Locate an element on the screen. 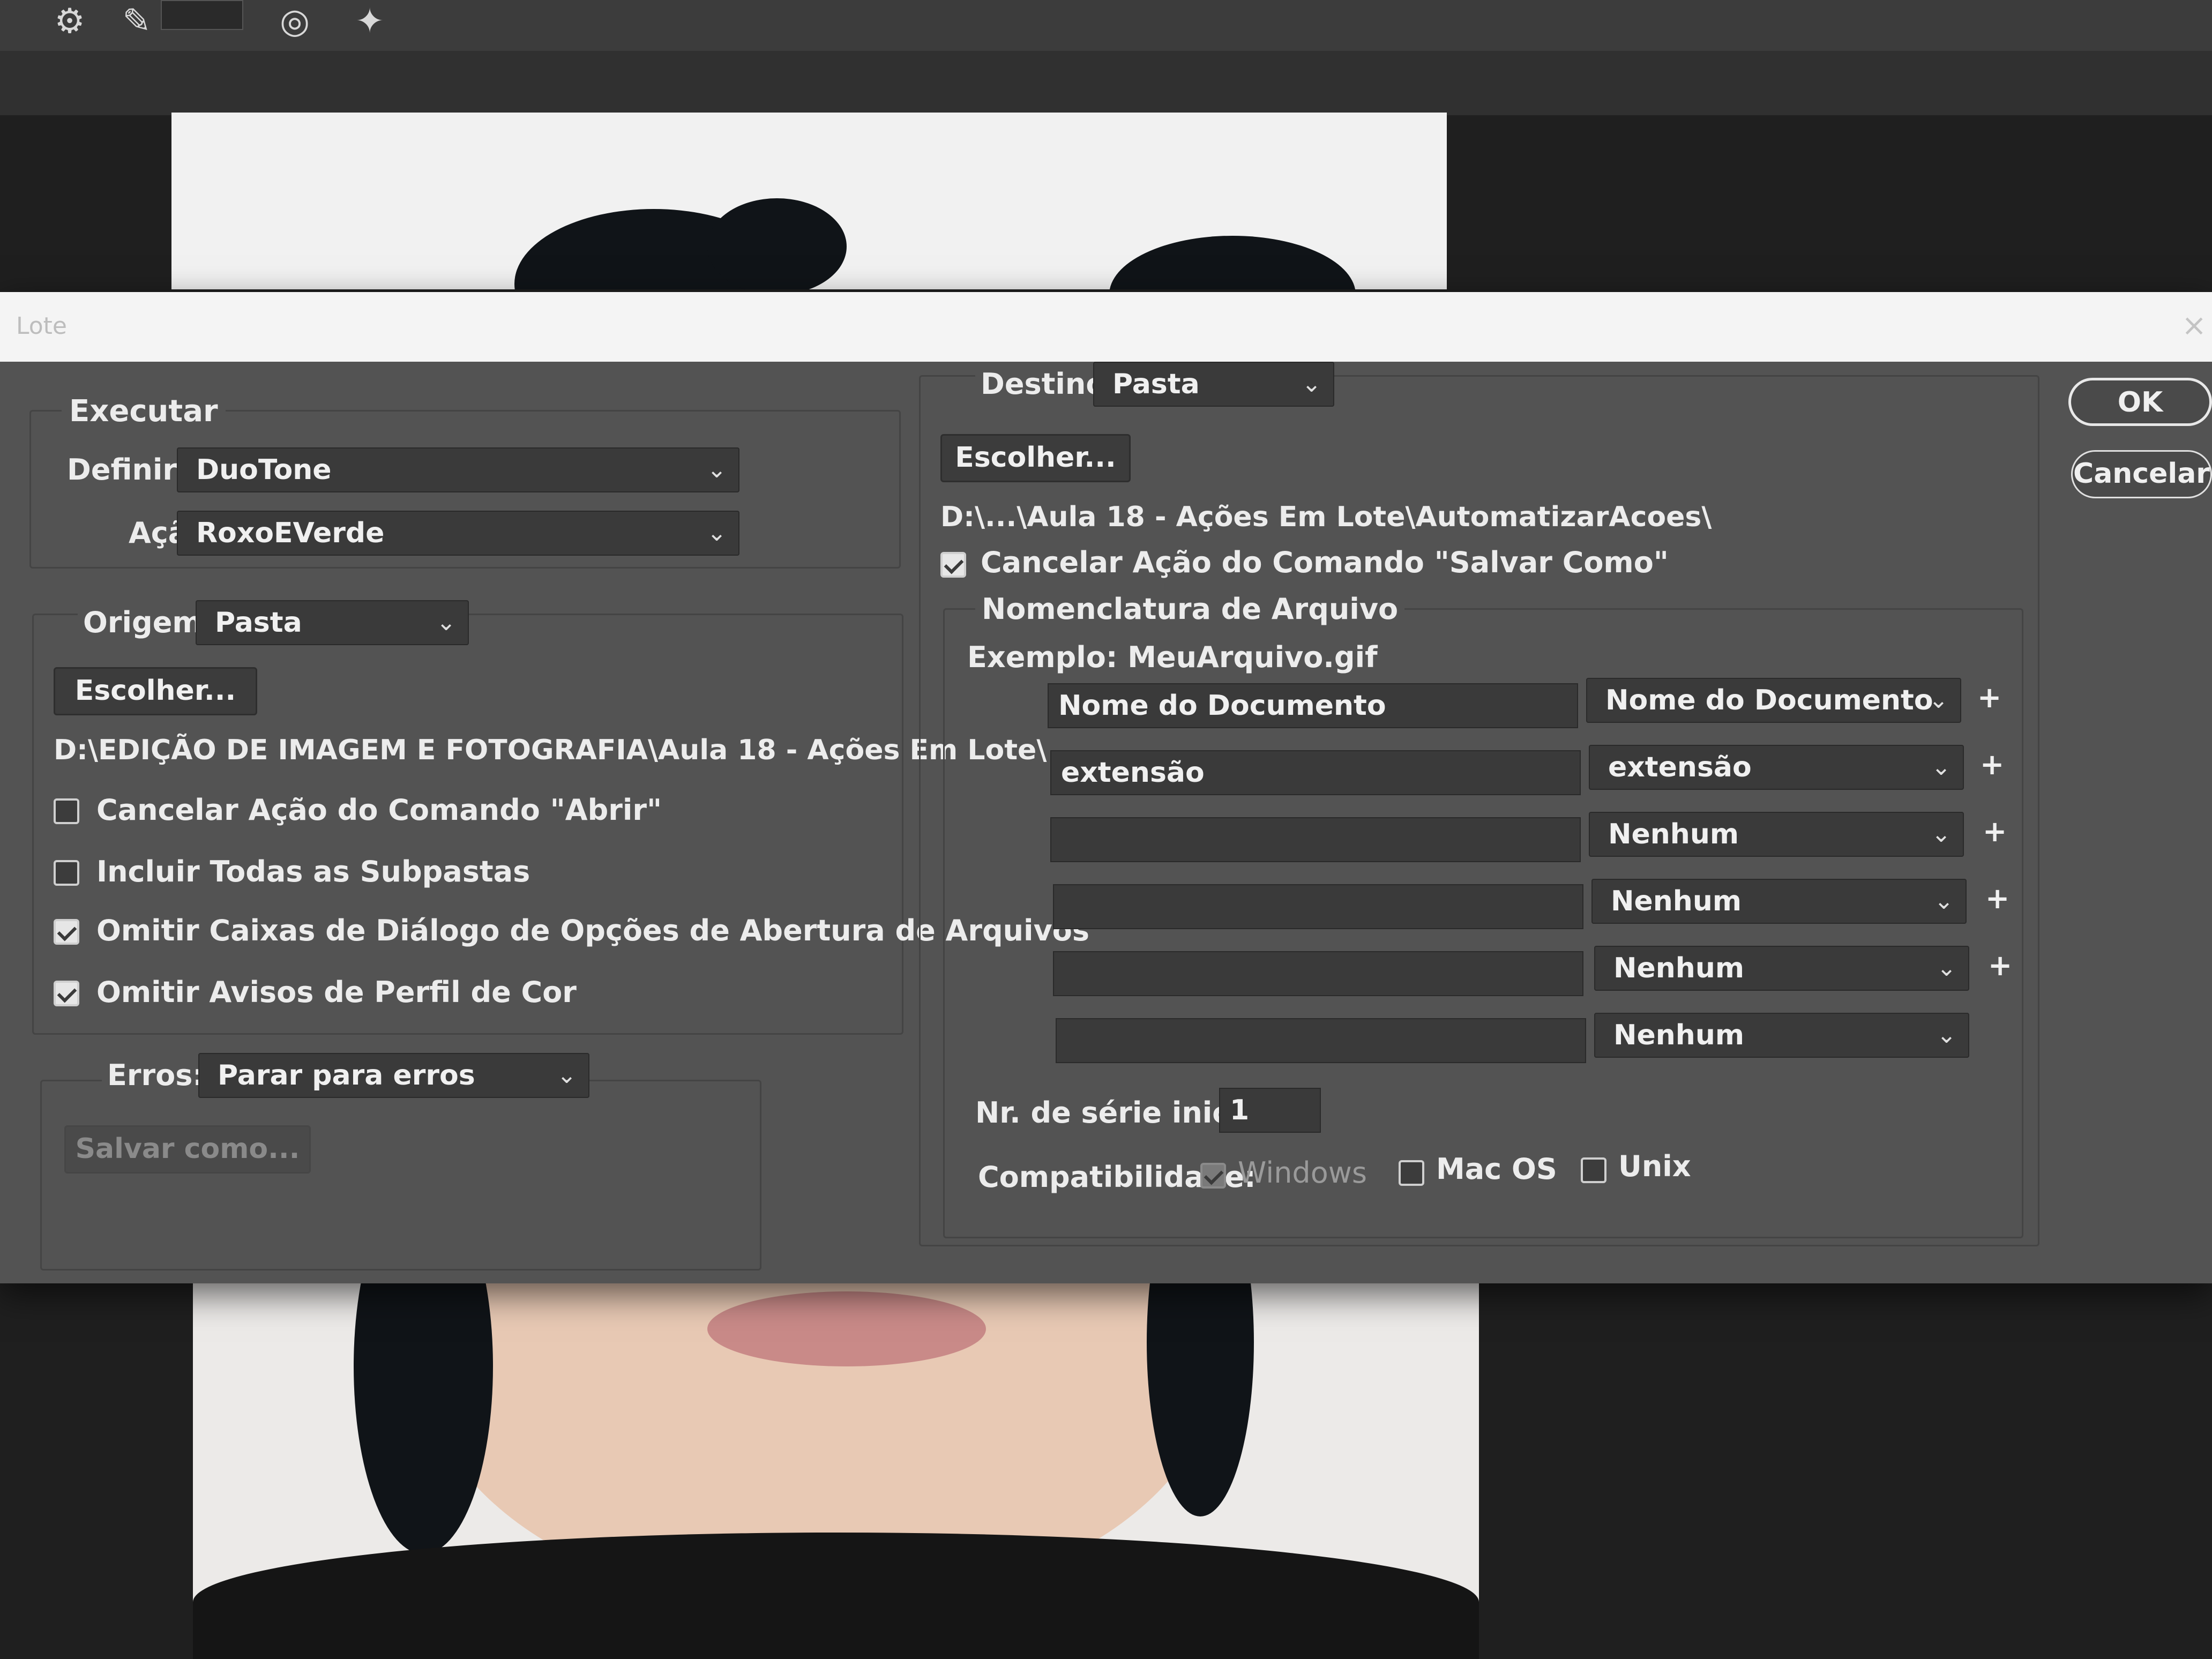  suppress-color-warnings-checkbox is located at coordinates (66, 993).